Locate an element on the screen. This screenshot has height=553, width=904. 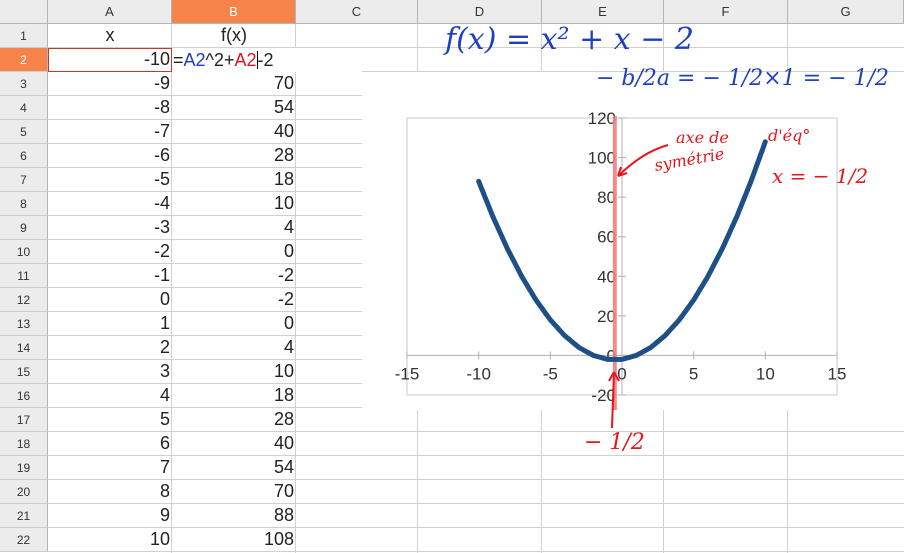
cell-b10: 0 is located at coordinates (234, 251).